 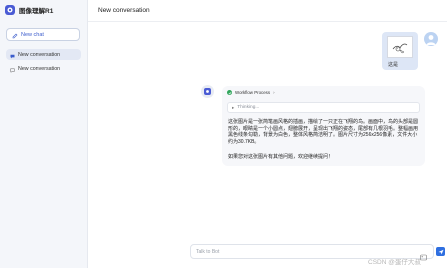 What do you see at coordinates (423, 254) in the screenshot?
I see `upload-image-icon` at bounding box center [423, 254].